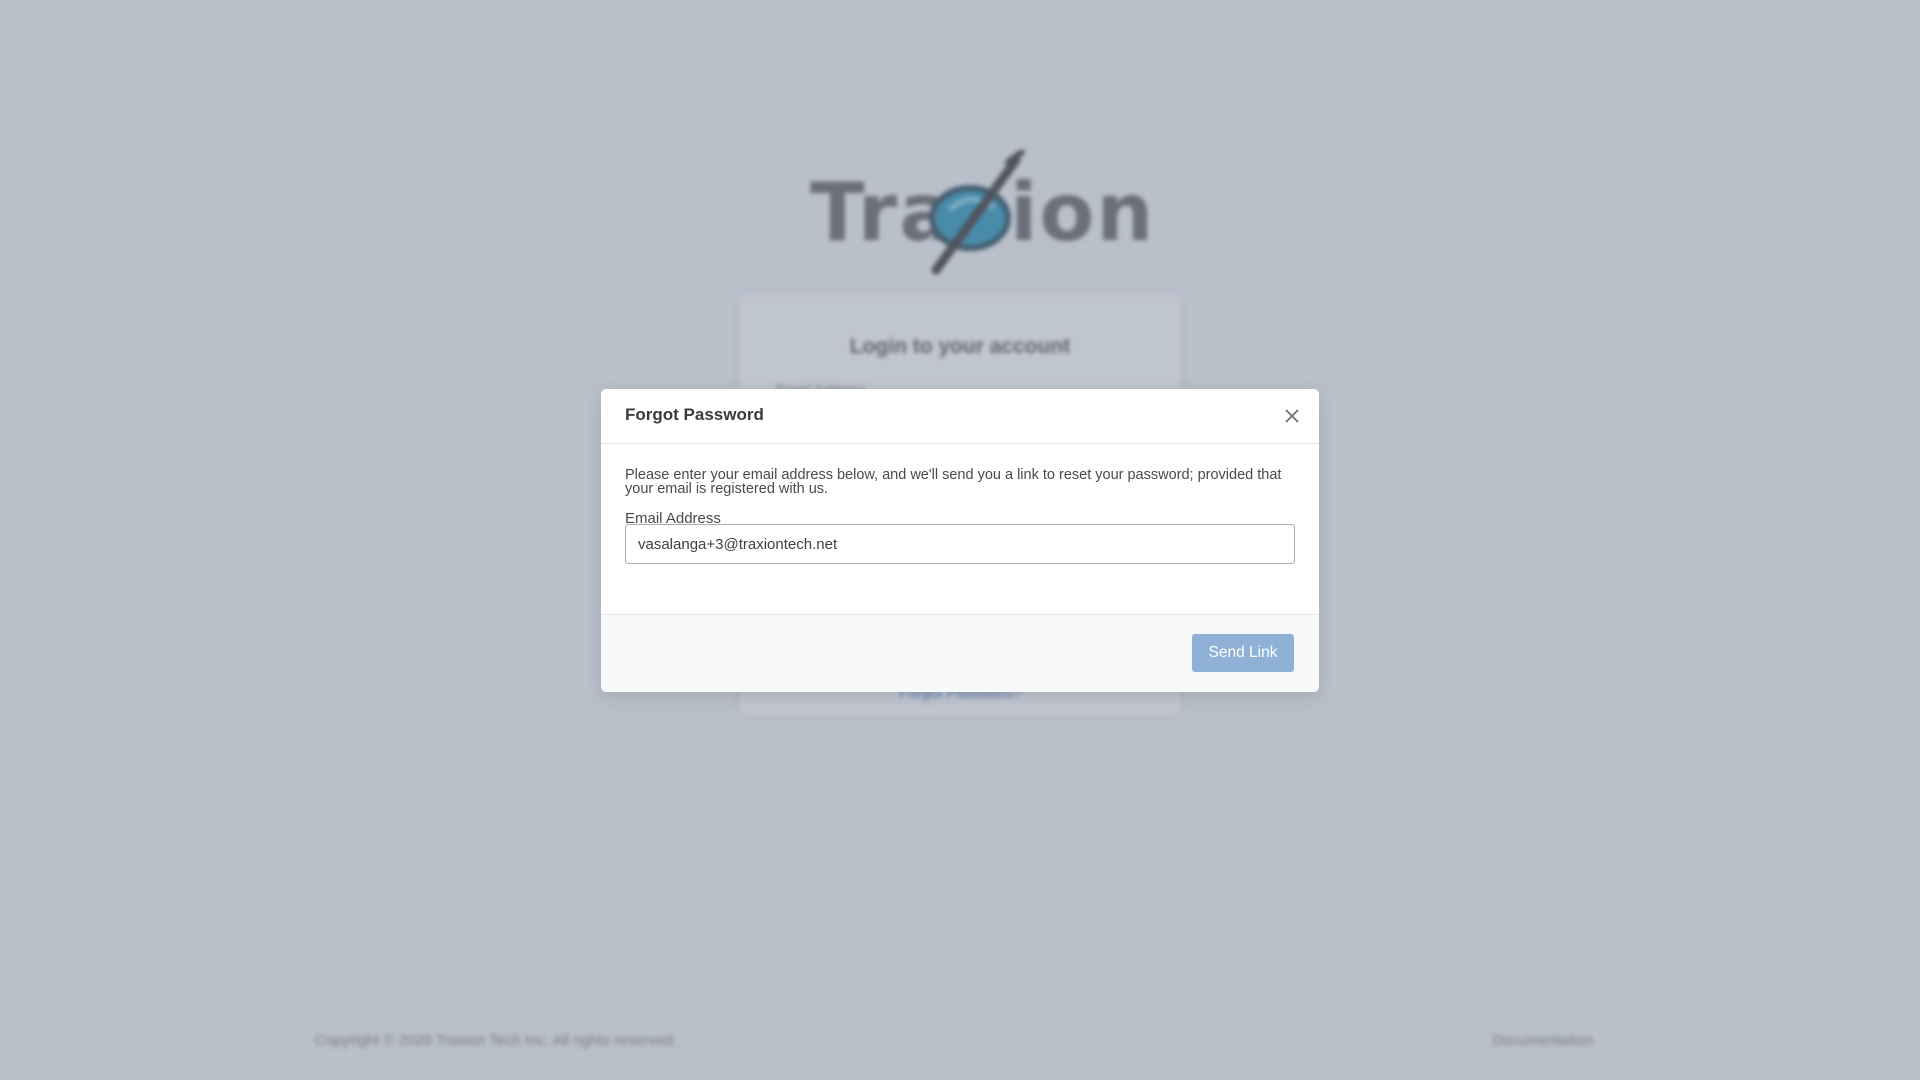 This screenshot has width=1920, height=1080. I want to click on modal-title: Forgot Password, so click(694, 414).